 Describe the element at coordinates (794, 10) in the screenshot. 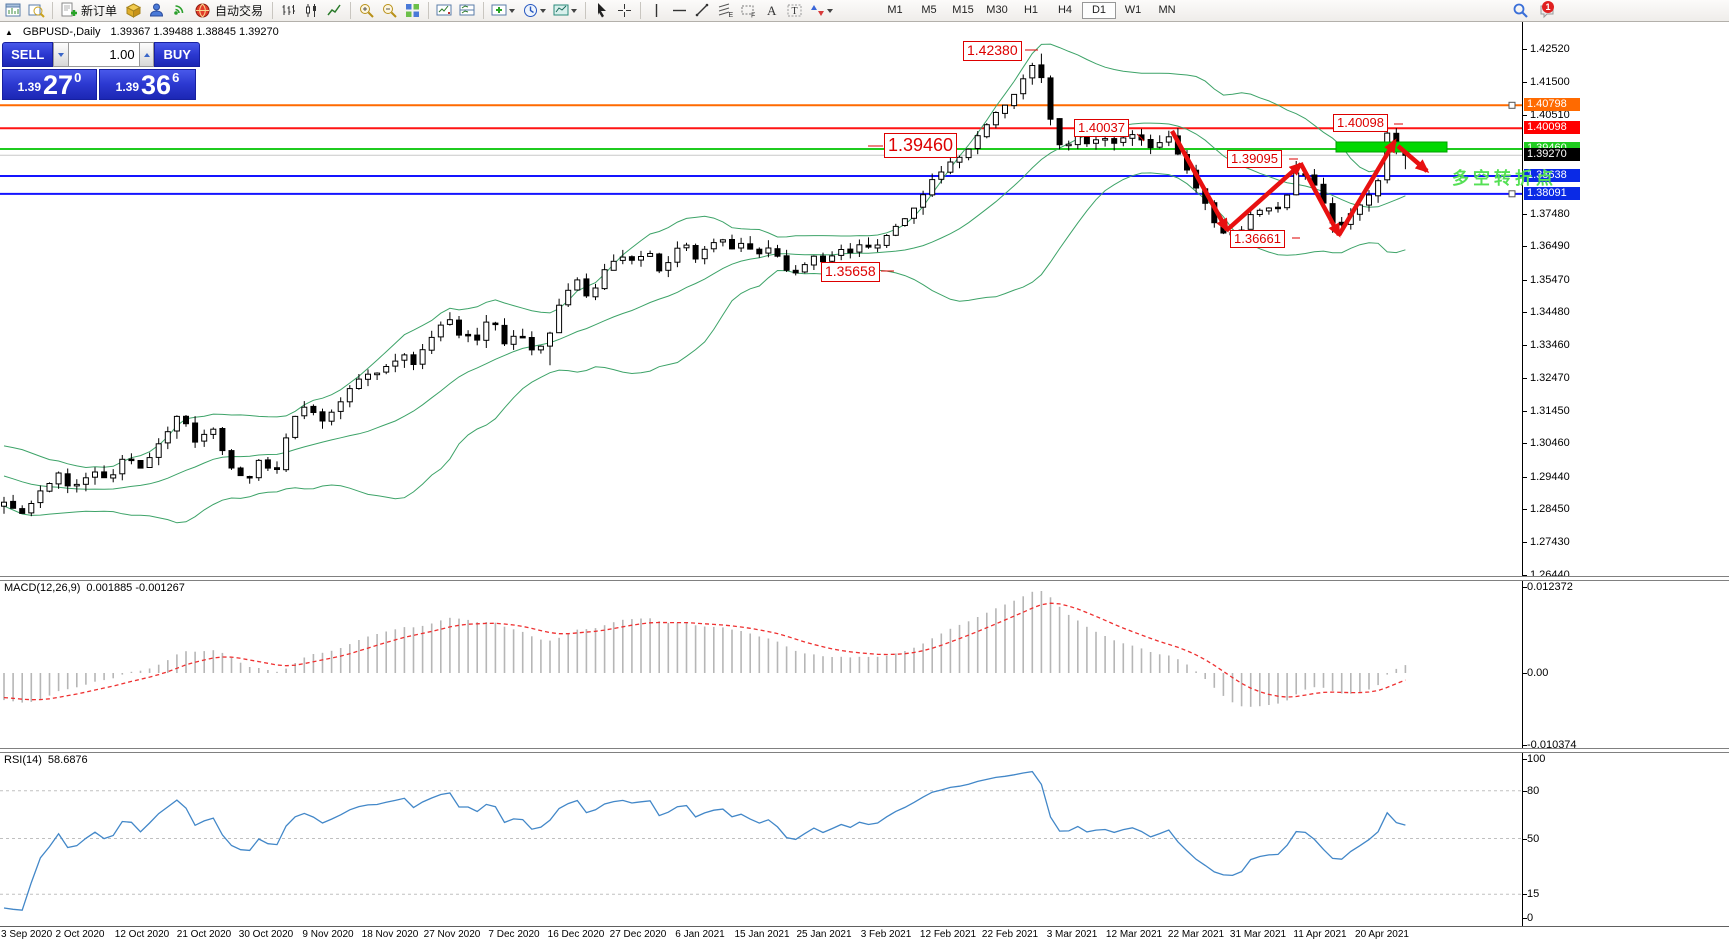

I see `text-label-icon: T` at that location.